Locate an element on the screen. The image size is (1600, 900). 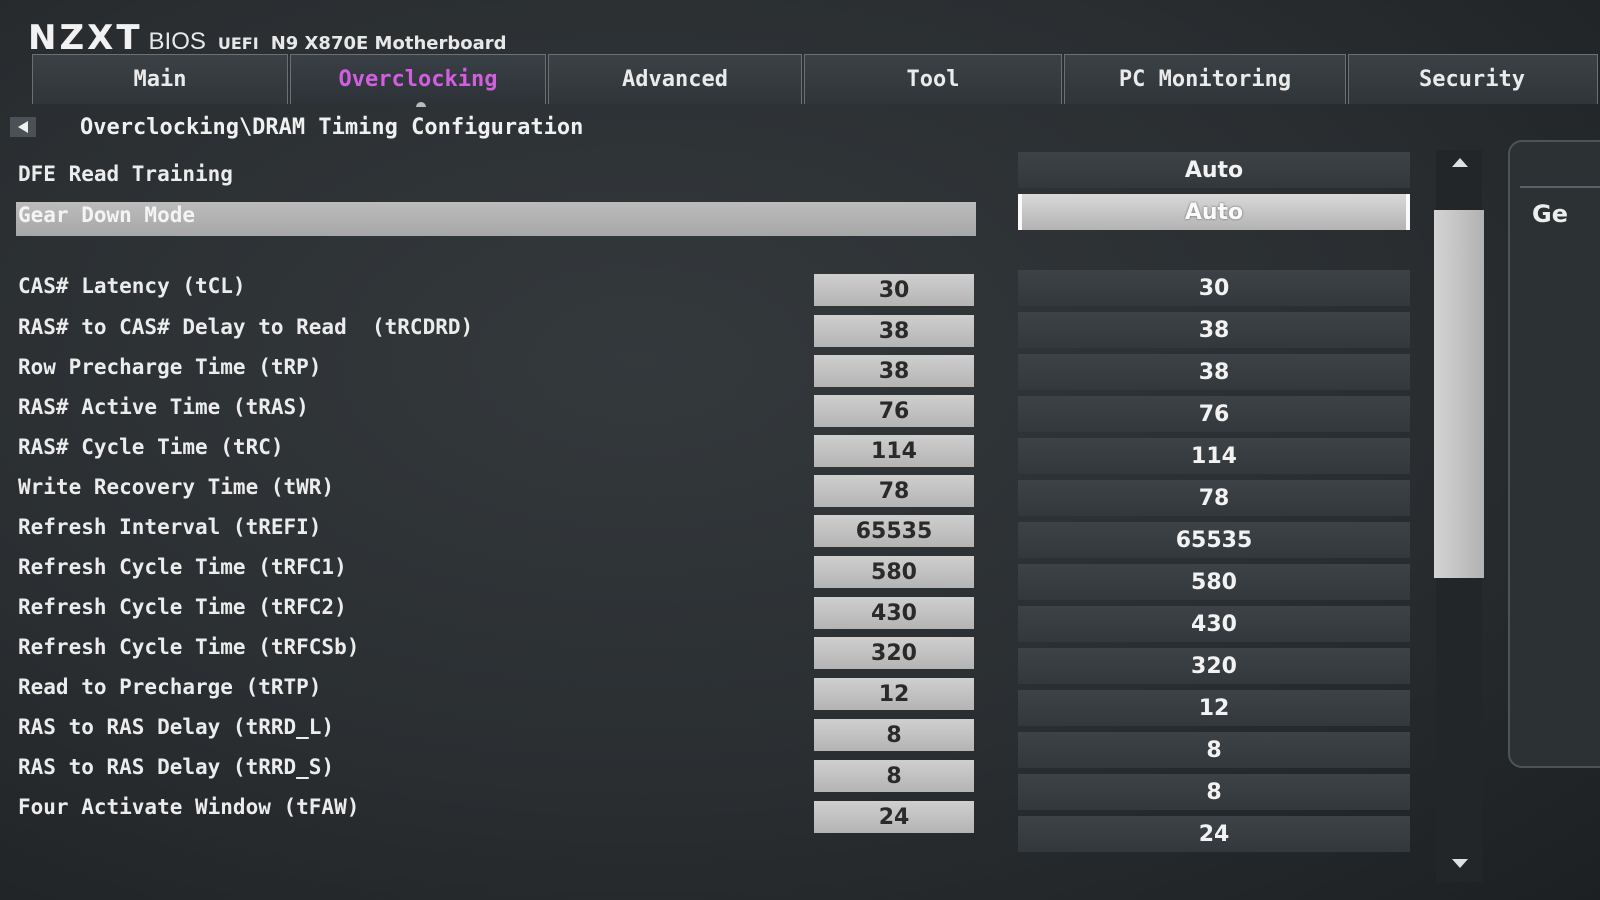
bios-label: BIOS is located at coordinates (177, 41).